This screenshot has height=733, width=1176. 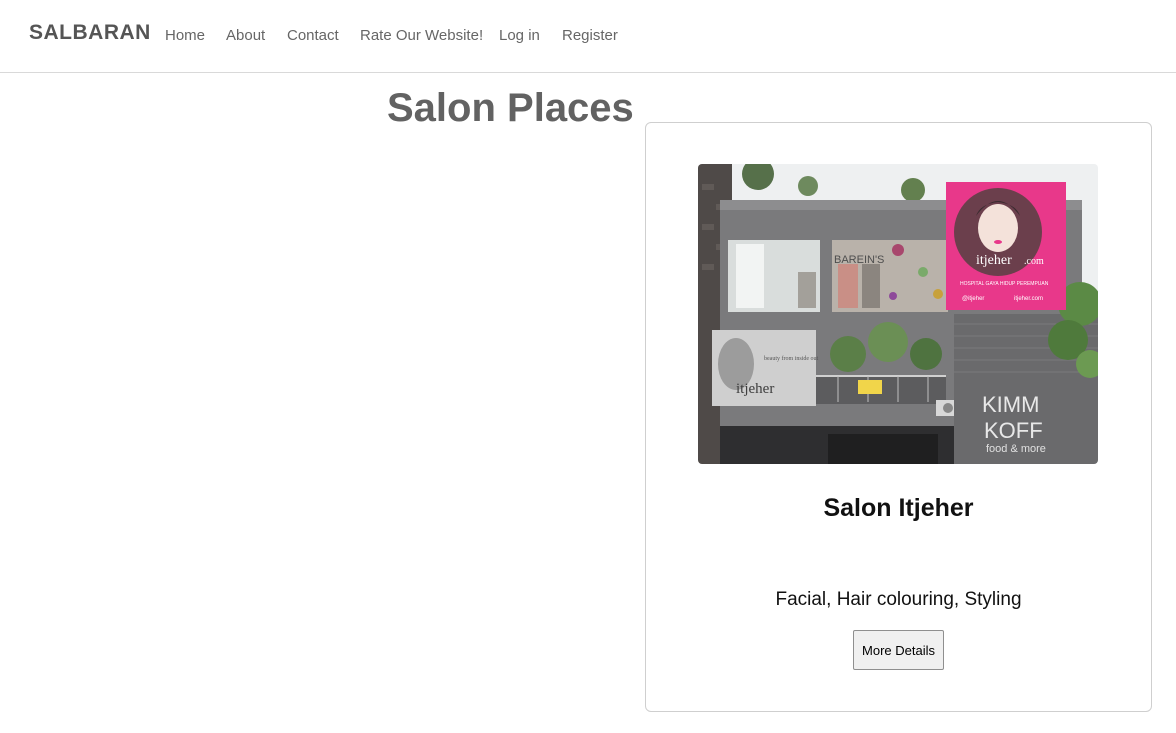 I want to click on nav-link-contact: Contact, so click(x=313, y=35).